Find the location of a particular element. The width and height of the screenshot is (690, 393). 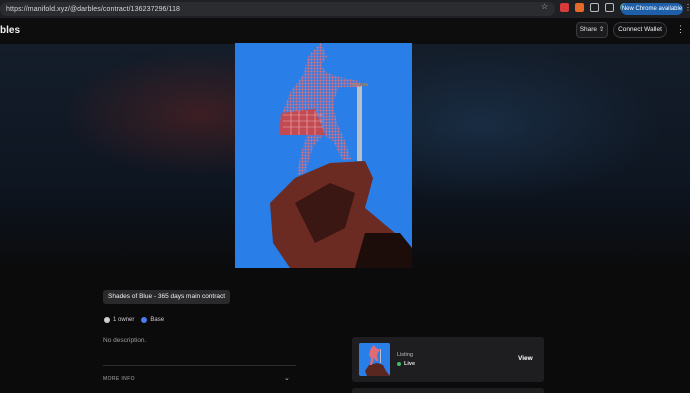

thumbnail-image is located at coordinates (374, 359).